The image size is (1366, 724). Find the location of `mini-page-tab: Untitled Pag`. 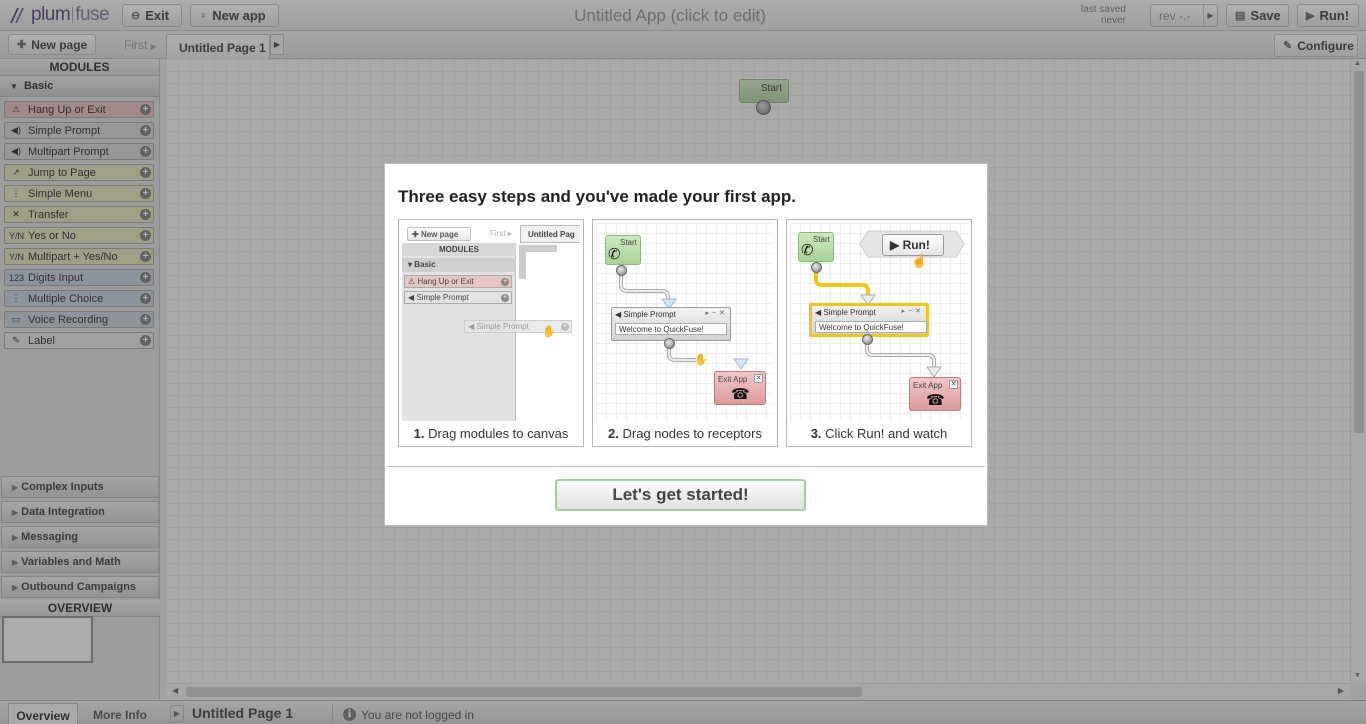

mini-page-tab: Untitled Pag is located at coordinates (550, 234).